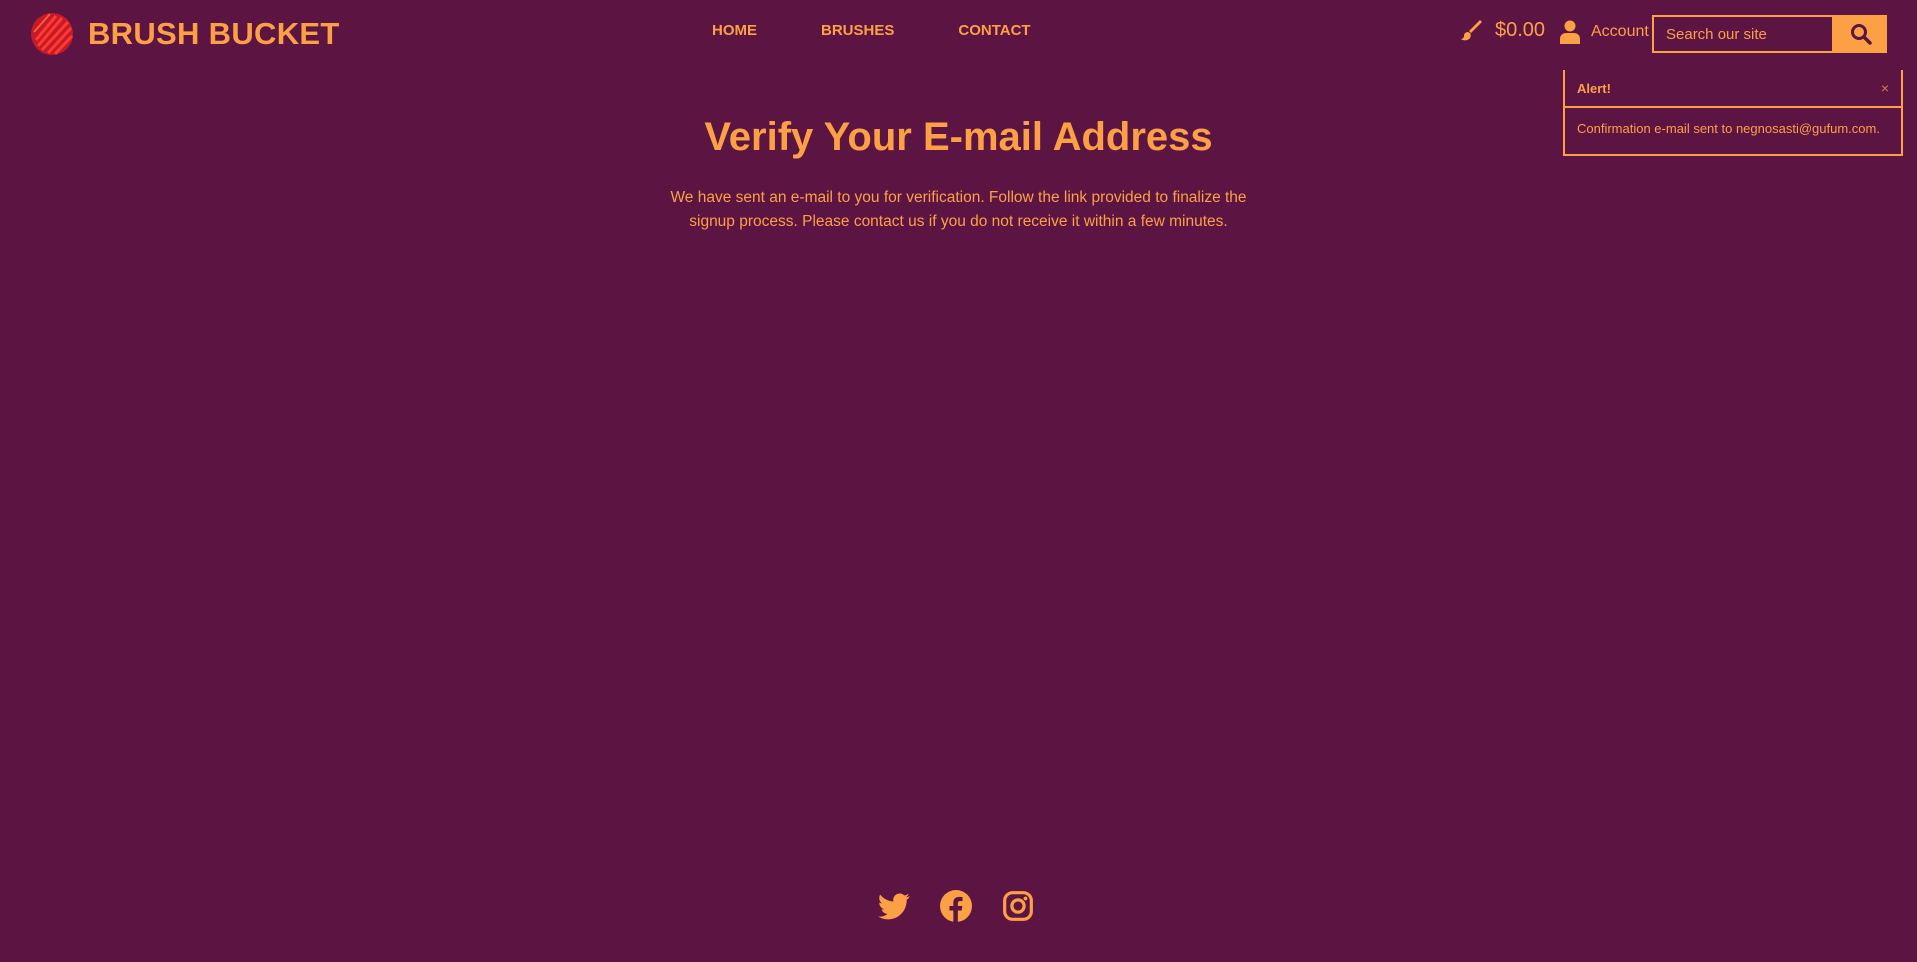 Image resolution: width=1917 pixels, height=962 pixels. What do you see at coordinates (734, 30) in the screenshot?
I see `nav-home: HOME` at bounding box center [734, 30].